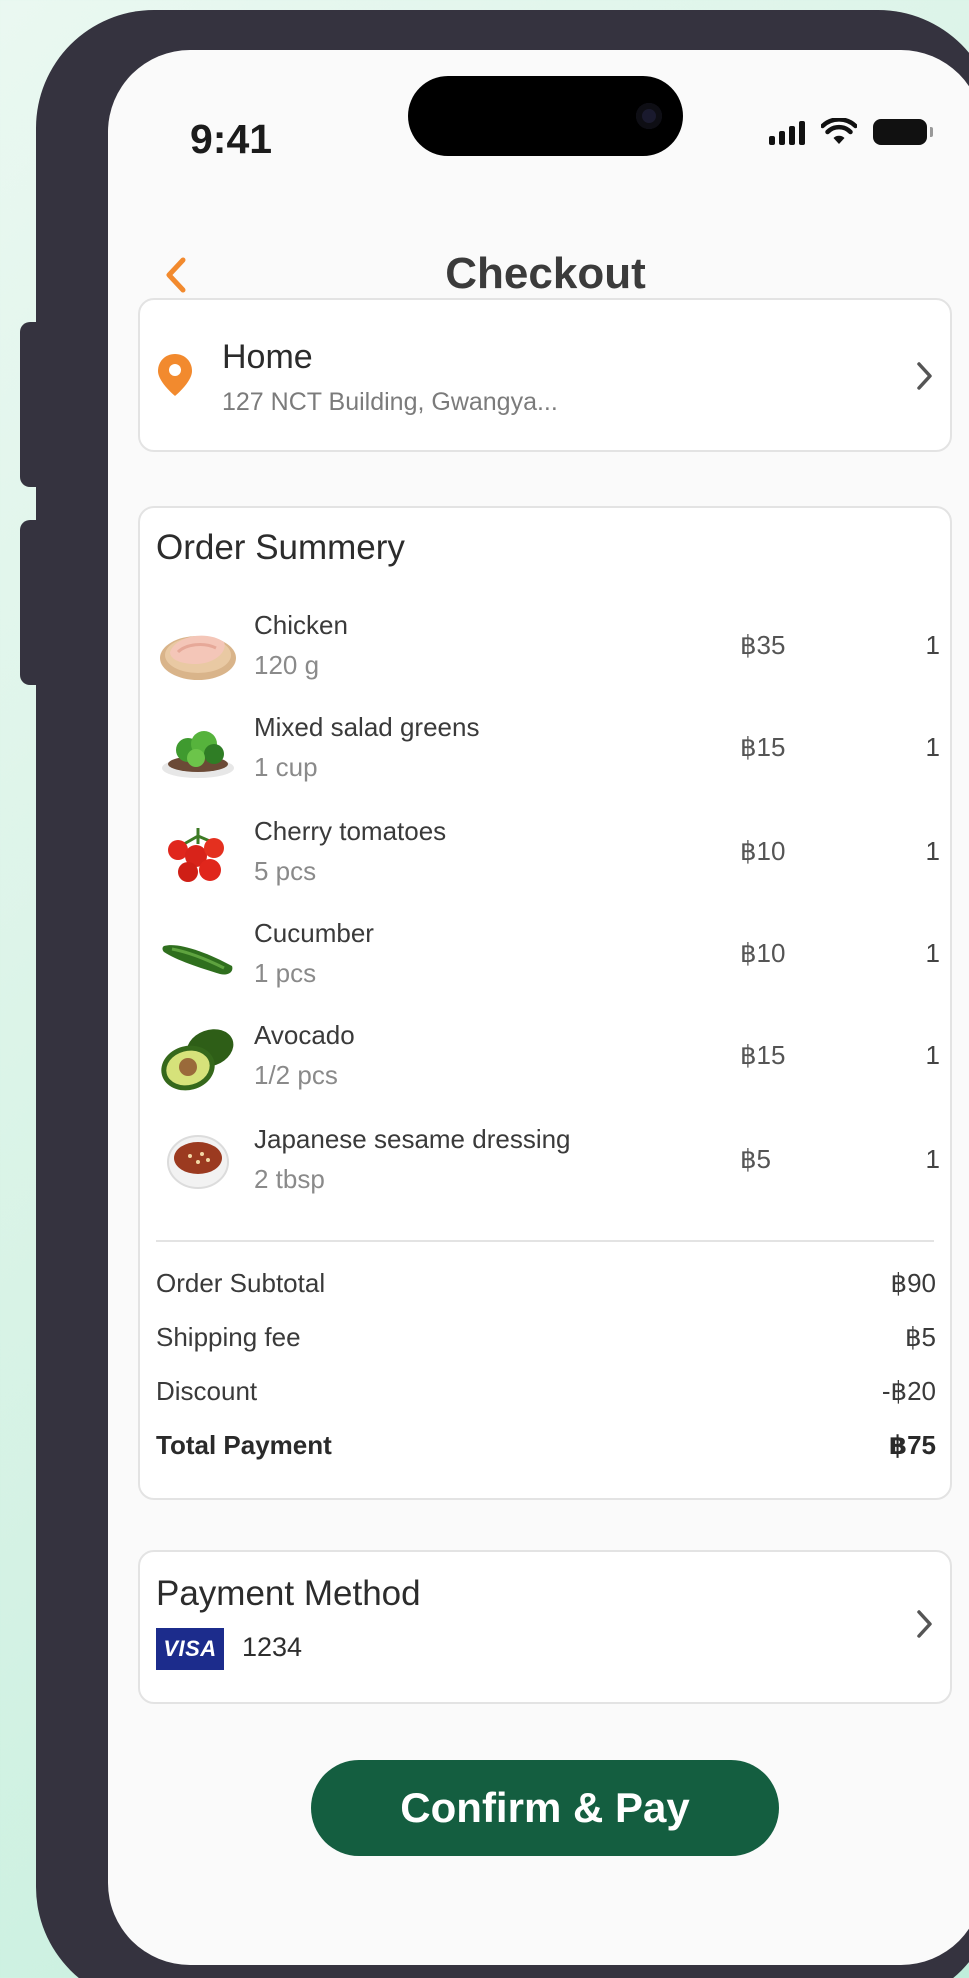 The height and width of the screenshot is (1978, 969). I want to click on total-payment-row: Total Payment ฿75, so click(546, 1447).